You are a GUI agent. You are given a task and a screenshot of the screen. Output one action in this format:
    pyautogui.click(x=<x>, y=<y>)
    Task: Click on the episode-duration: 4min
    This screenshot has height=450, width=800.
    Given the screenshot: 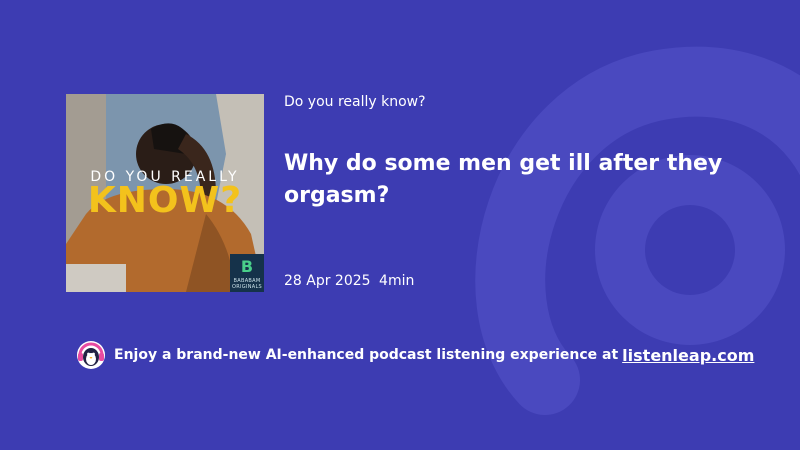 What is the action you would take?
    pyautogui.click(x=397, y=281)
    